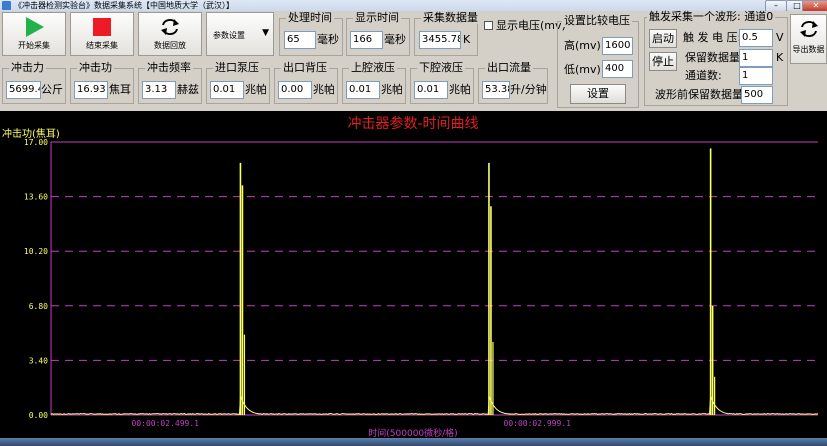  What do you see at coordinates (188, 89) in the screenshot?
I see `param-unit: 赫兹` at bounding box center [188, 89].